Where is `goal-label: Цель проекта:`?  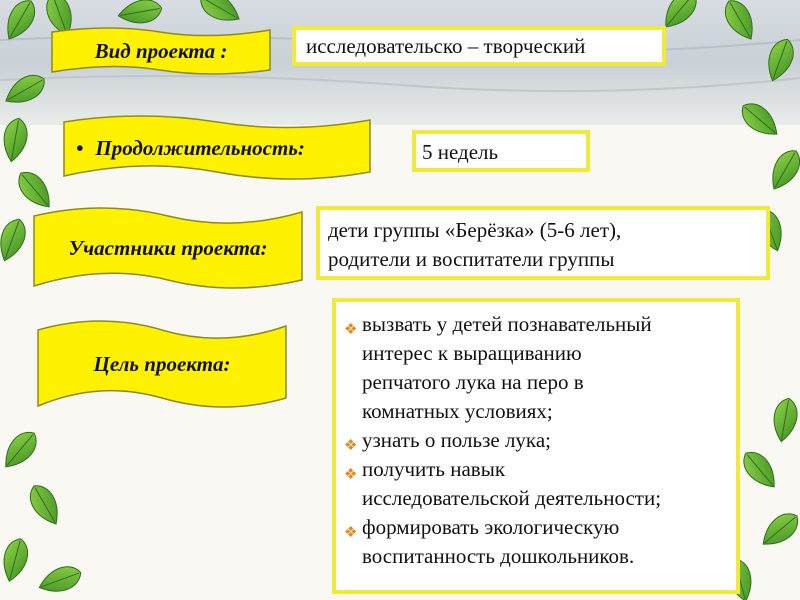
goal-label: Цель проекта: is located at coordinates (162, 363).